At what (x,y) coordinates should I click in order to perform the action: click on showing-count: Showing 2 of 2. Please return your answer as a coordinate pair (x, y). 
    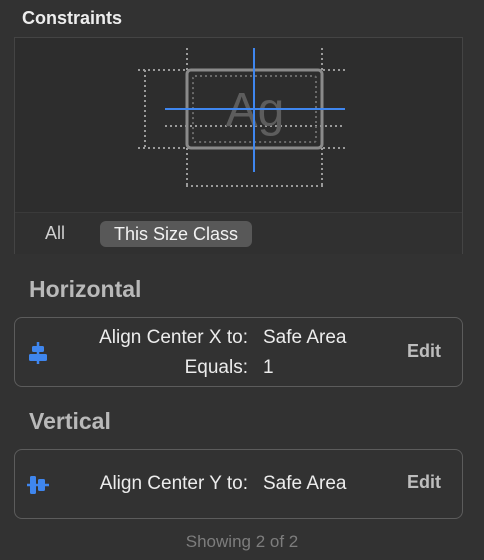
    Looking at the image, I should click on (242, 541).